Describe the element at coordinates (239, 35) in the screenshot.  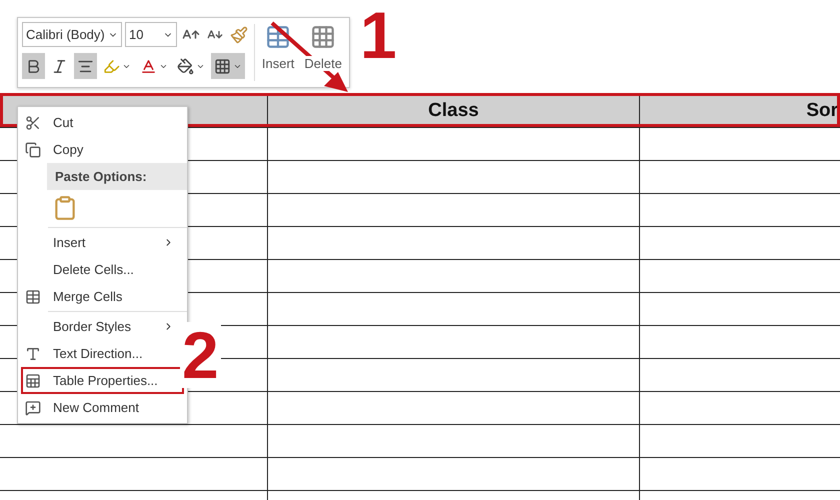
I see `paintbrush-icon` at that location.